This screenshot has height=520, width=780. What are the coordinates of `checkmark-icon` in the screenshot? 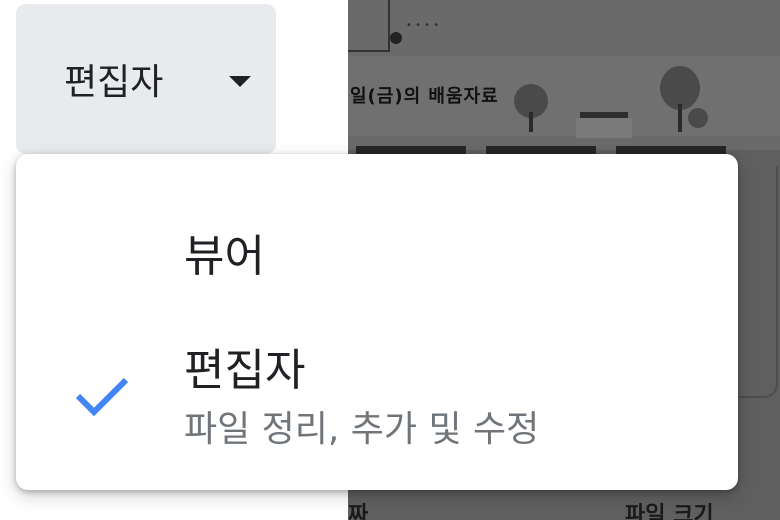 It's located at (102, 397).